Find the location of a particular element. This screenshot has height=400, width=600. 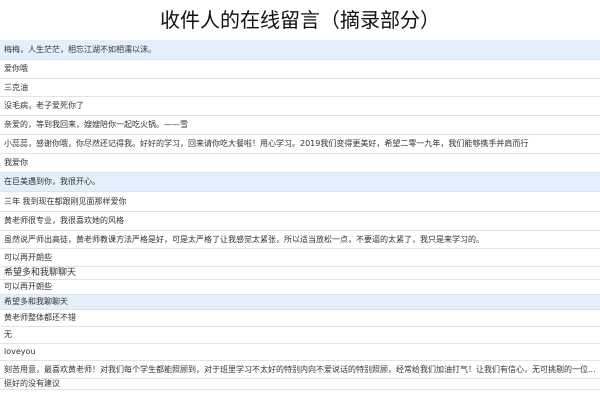

message-item: 黄老师整体都还不错 is located at coordinates (300, 318).